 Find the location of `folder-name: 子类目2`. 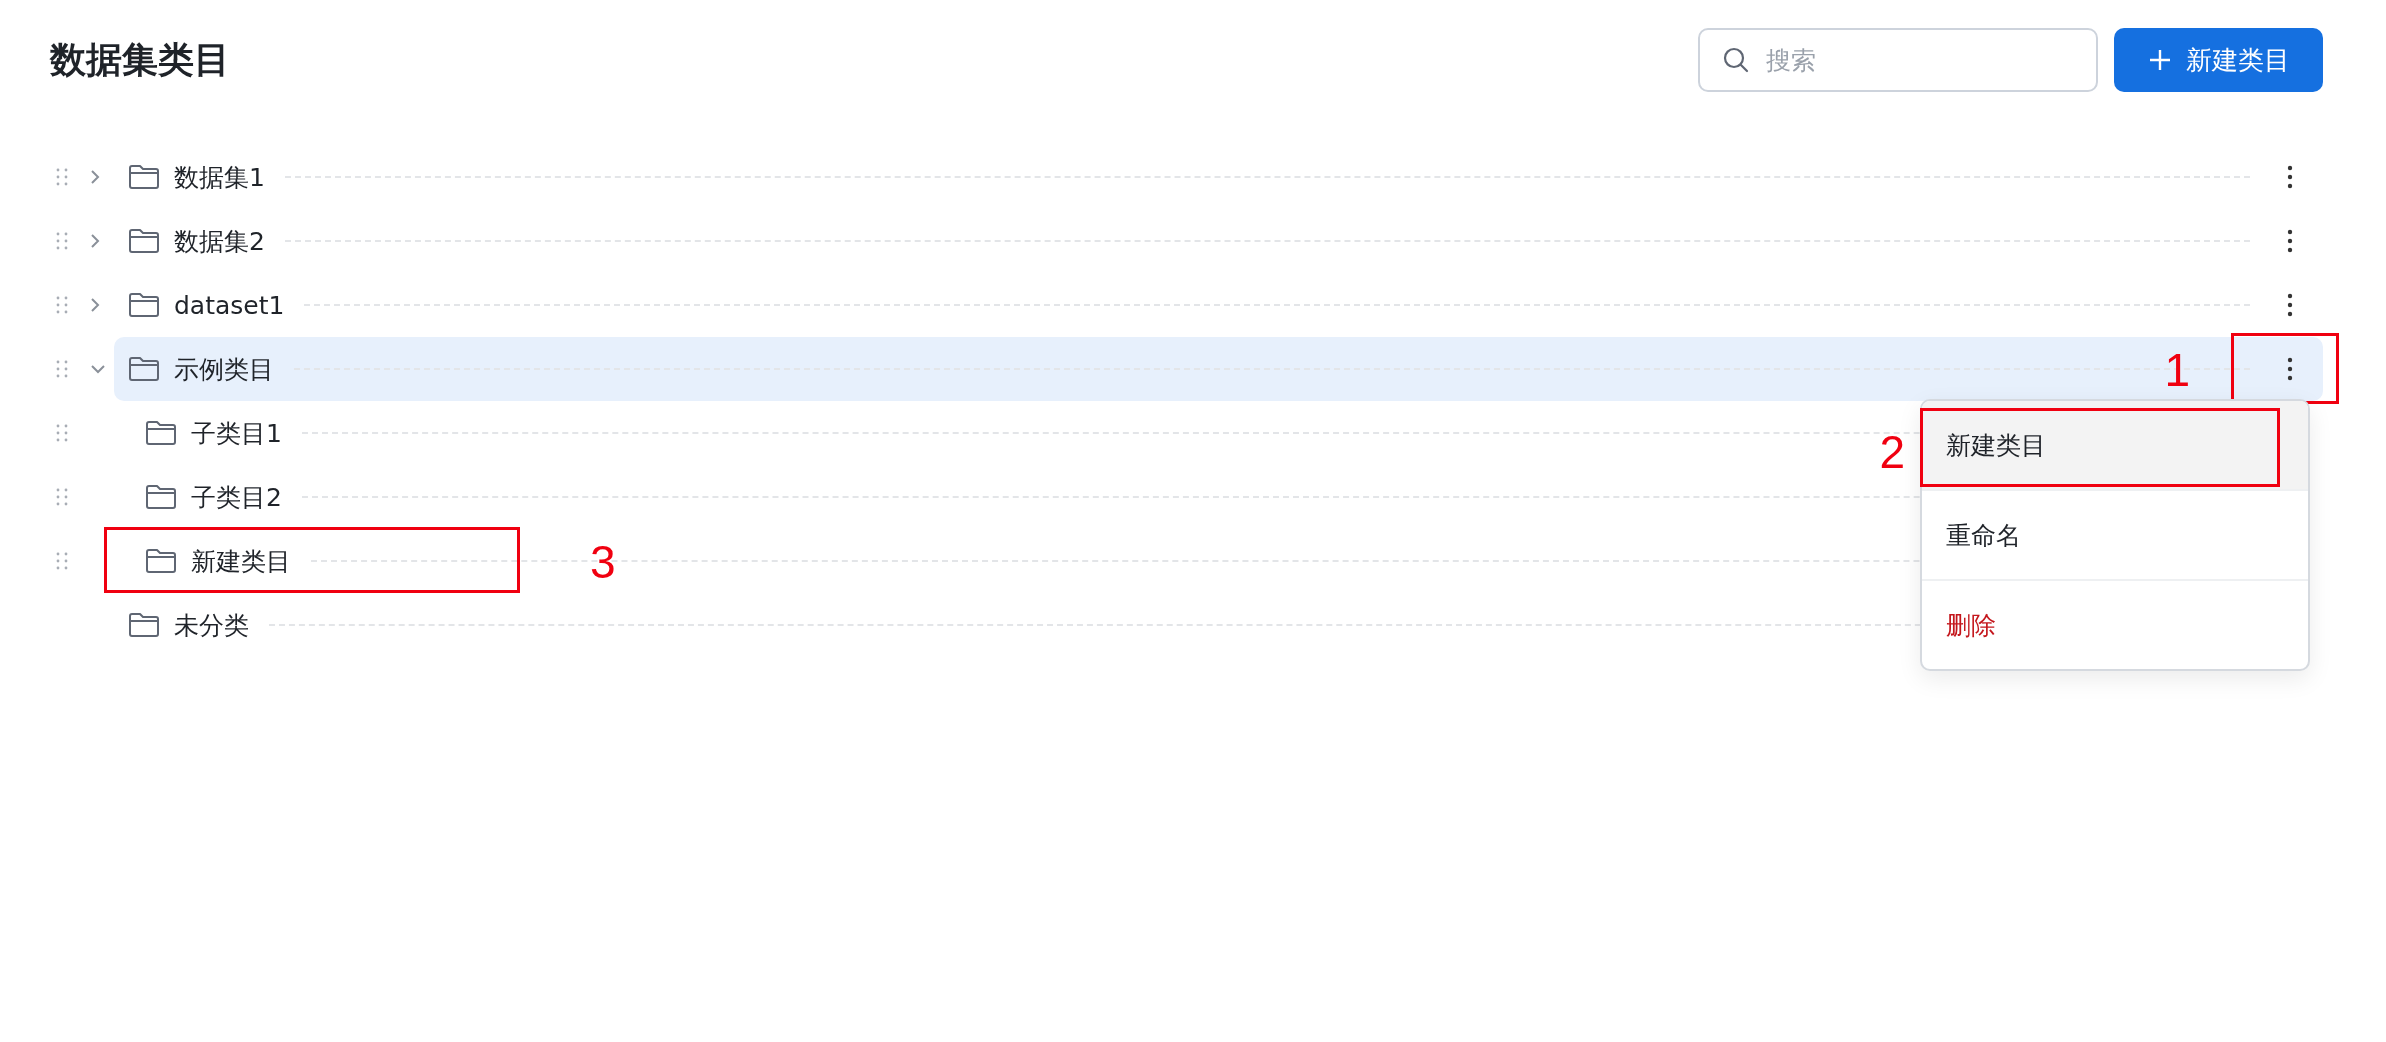

folder-name: 子类目2 is located at coordinates (236, 497).